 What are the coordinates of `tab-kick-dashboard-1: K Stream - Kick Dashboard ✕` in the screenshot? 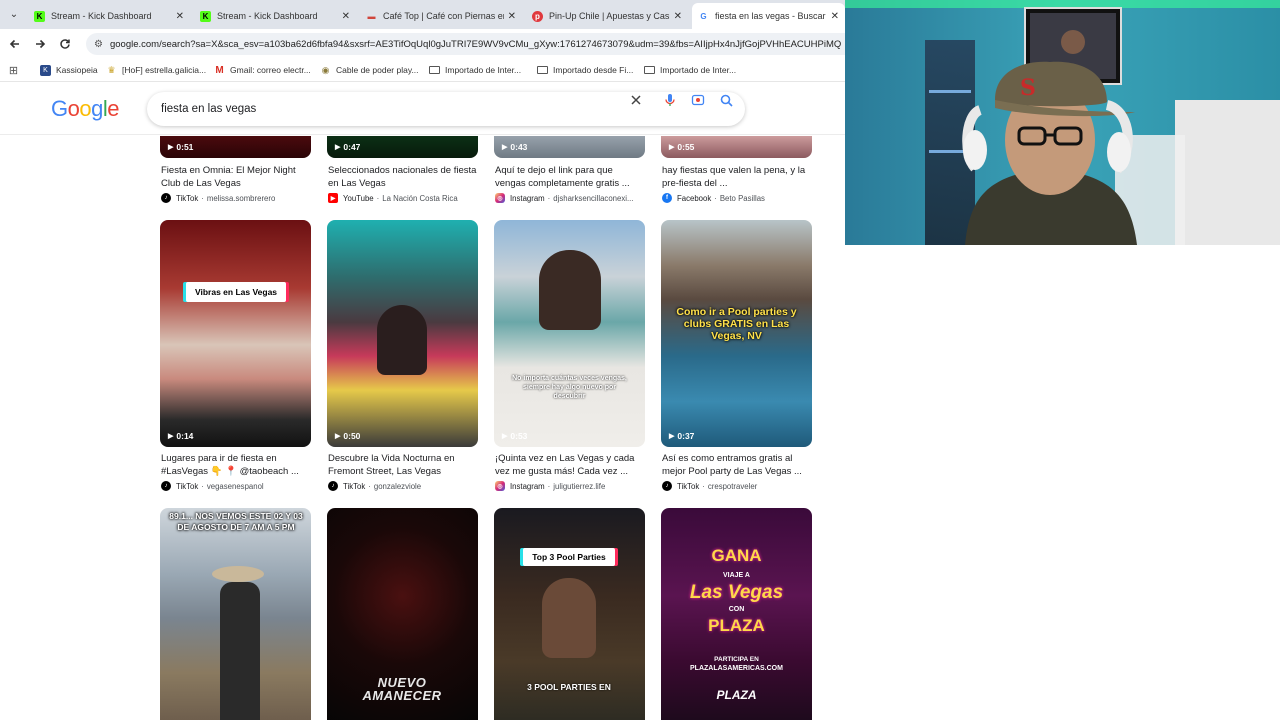 It's located at (109, 16).